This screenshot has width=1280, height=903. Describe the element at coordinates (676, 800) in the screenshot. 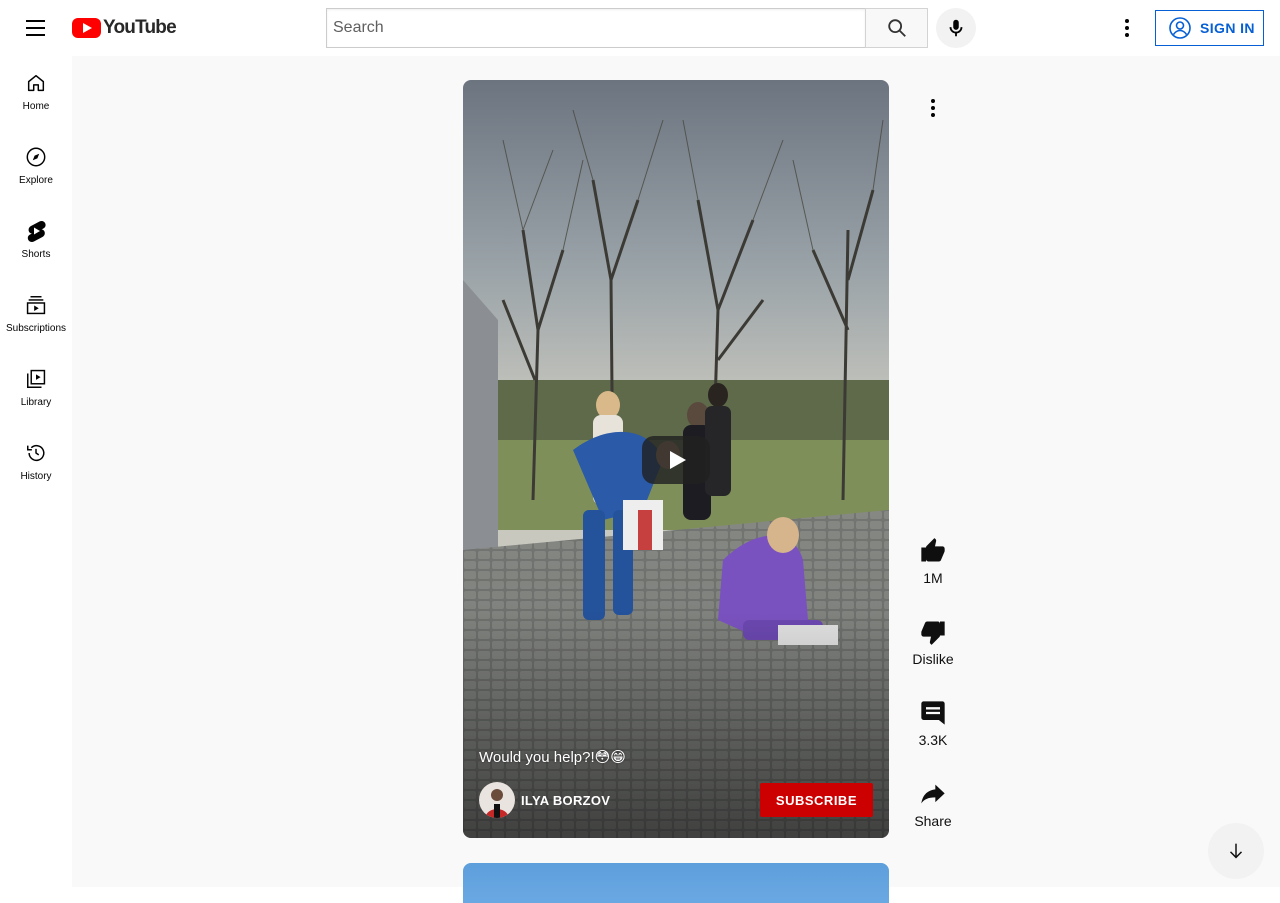

I see `channel-row: ILYA BORZOV SUBSCRIBE` at that location.